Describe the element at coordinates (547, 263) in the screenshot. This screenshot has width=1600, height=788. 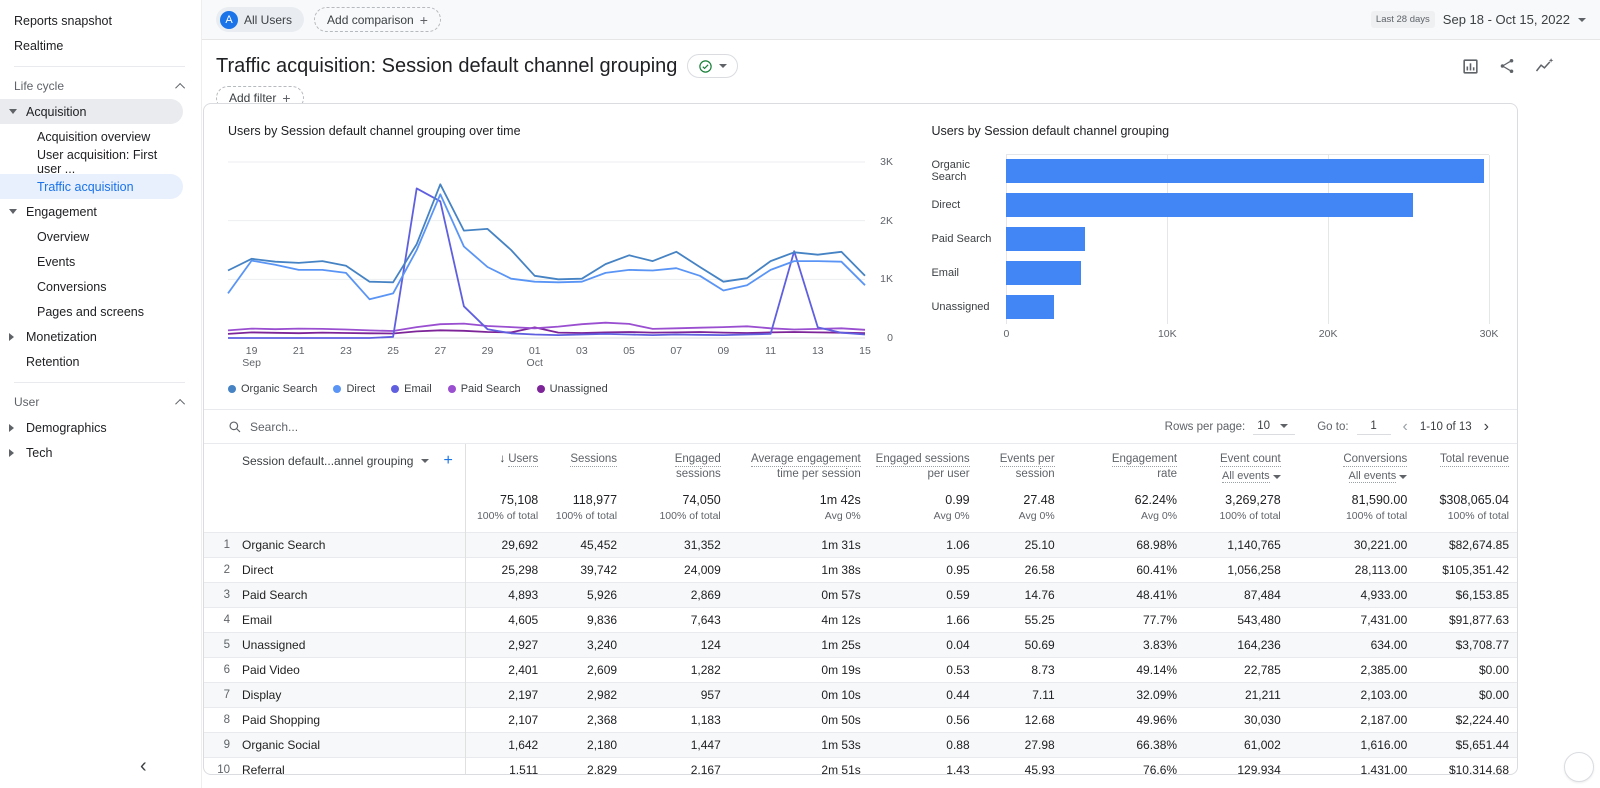
I see `line-series-email` at that location.